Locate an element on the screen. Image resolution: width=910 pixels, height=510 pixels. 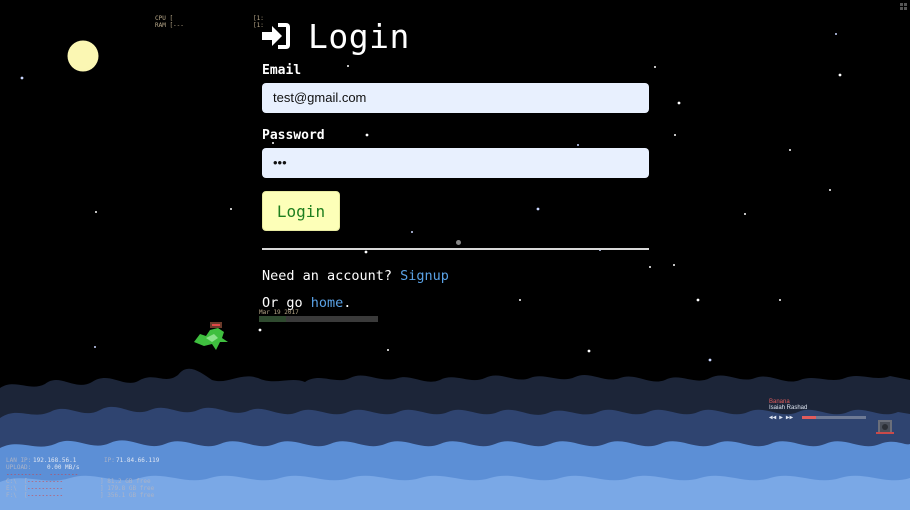
page-title: Login is located at coordinates (359, 36).